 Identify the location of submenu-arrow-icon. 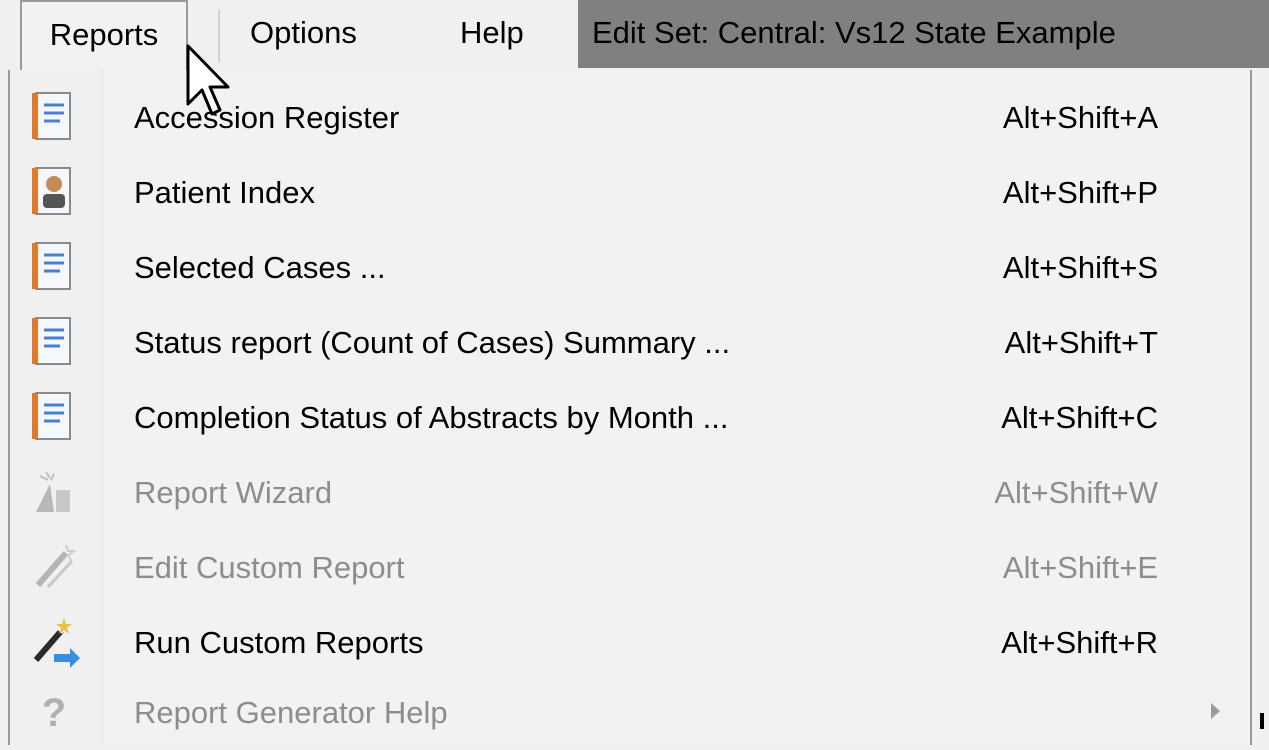
(1215, 711).